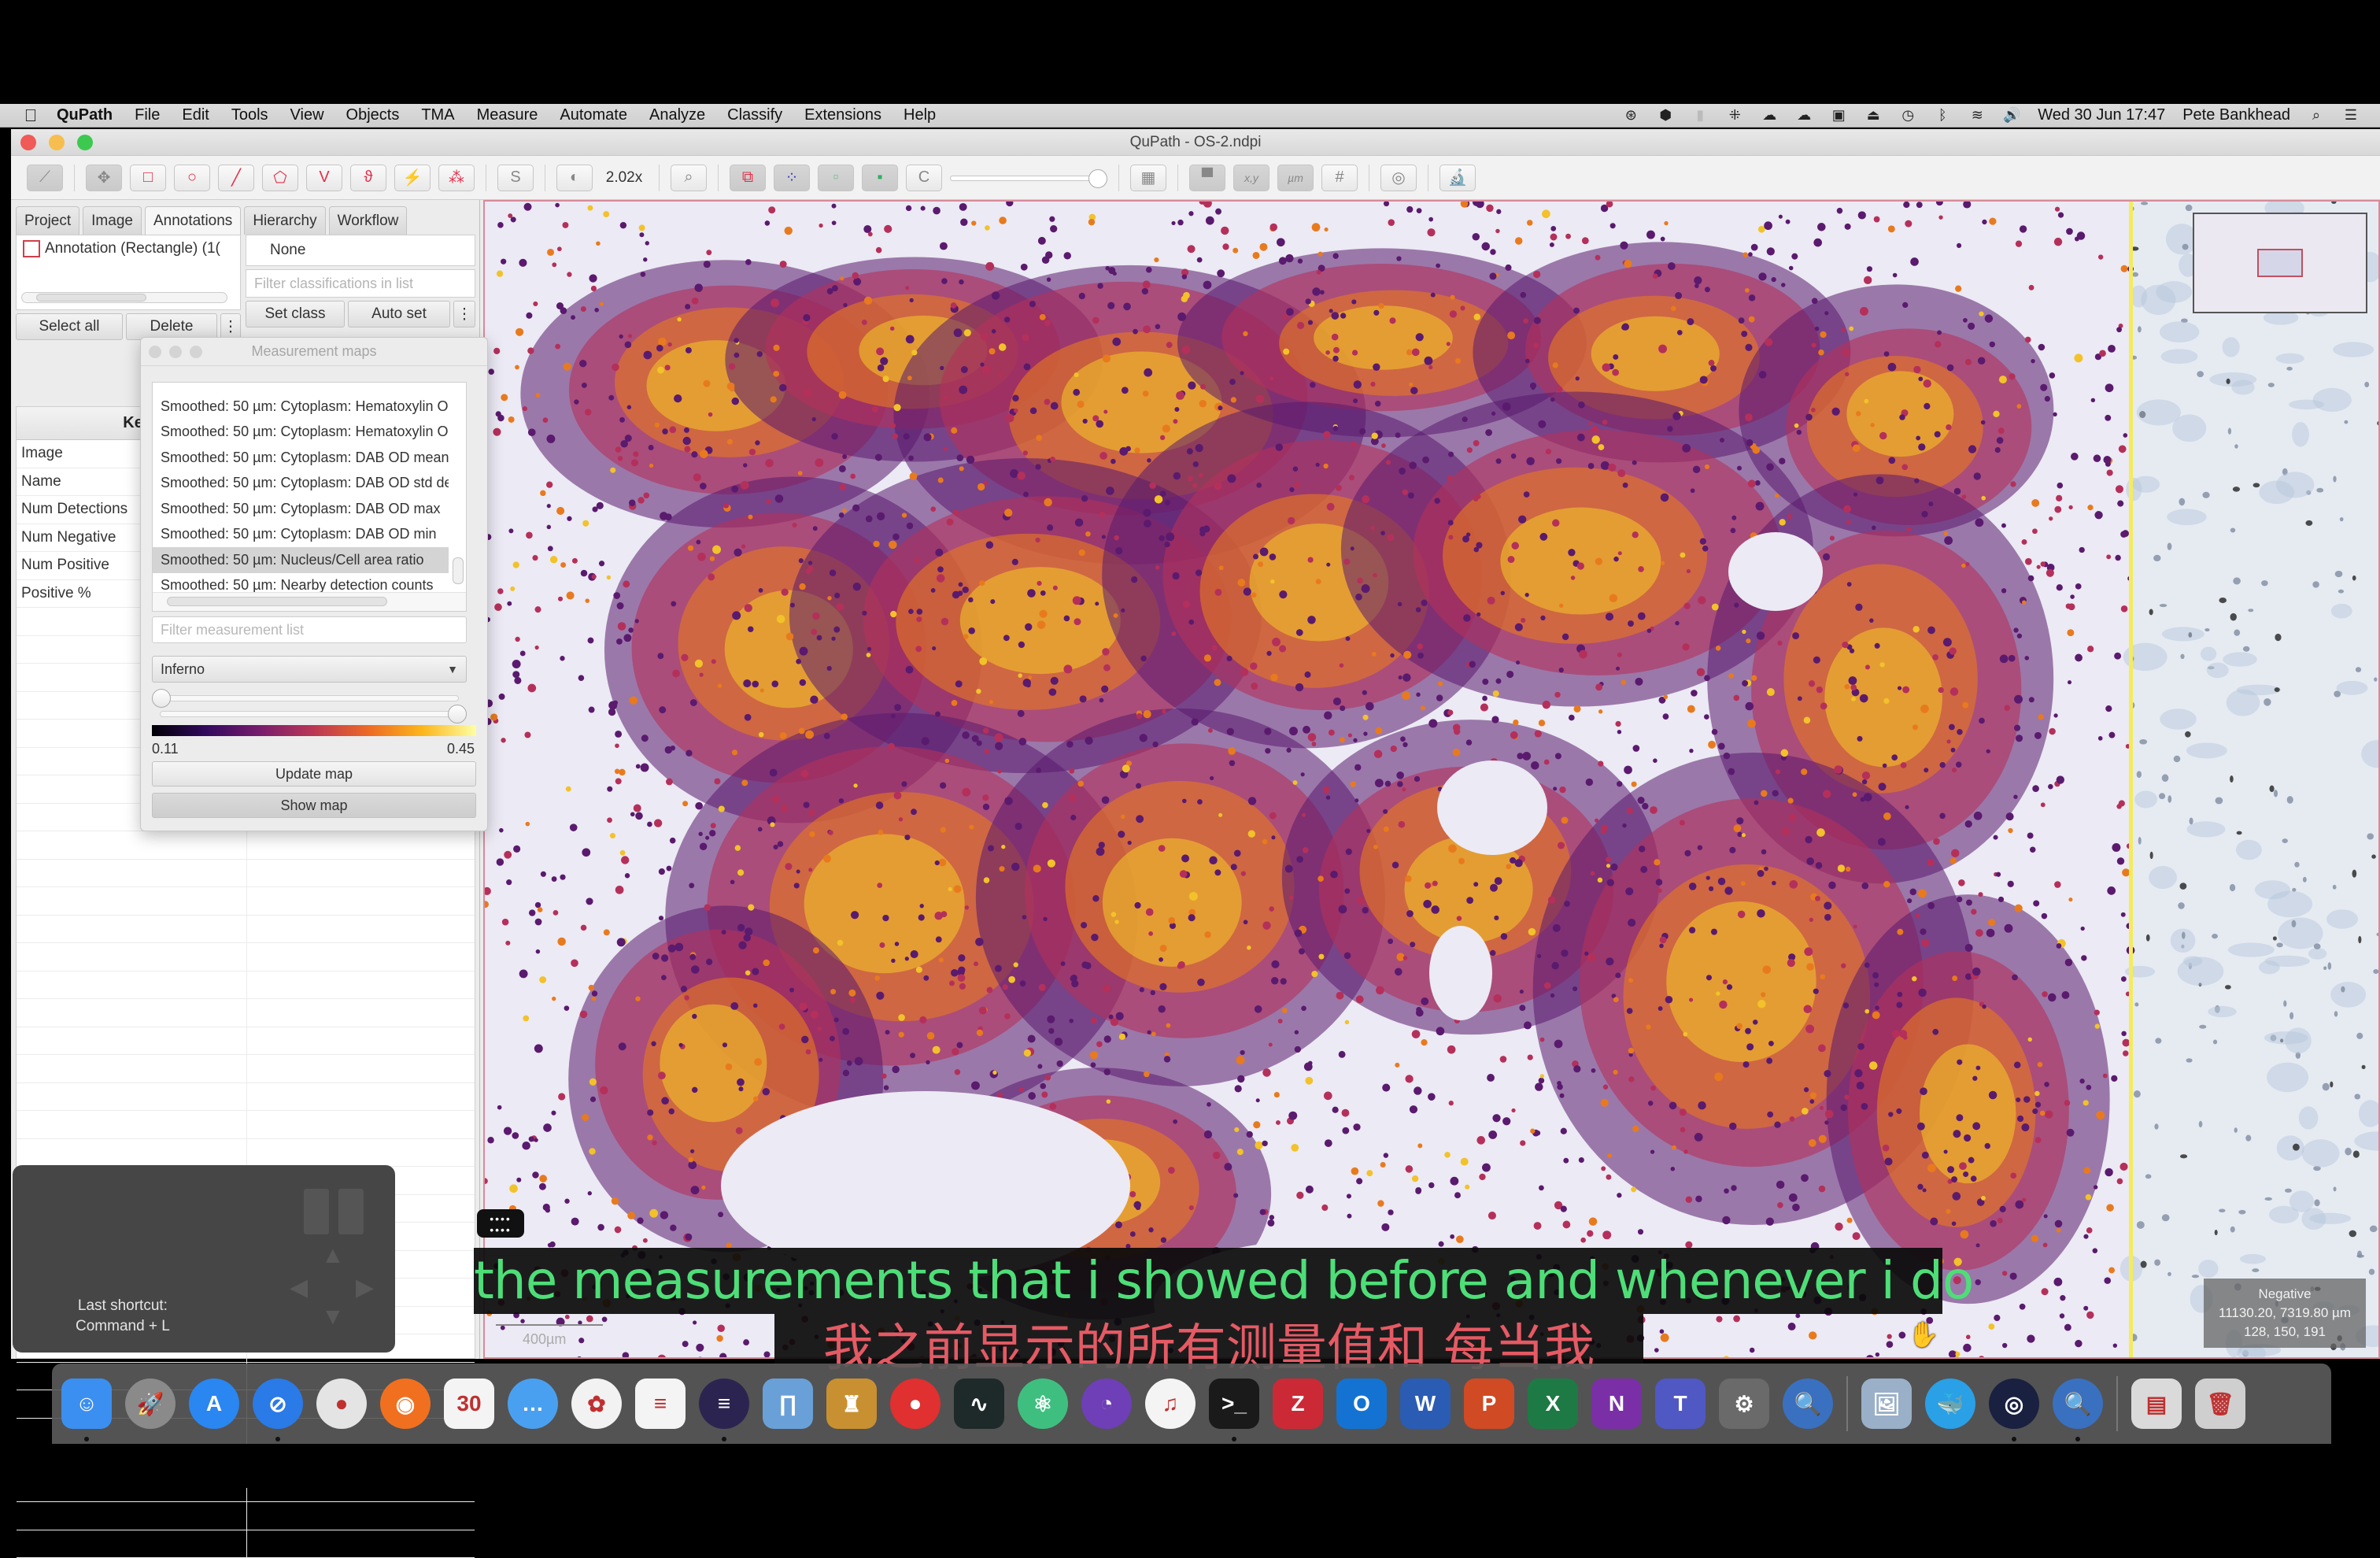 The height and width of the screenshot is (1558, 2380). What do you see at coordinates (924, 178) in the screenshot?
I see `show-classification-button: C` at bounding box center [924, 178].